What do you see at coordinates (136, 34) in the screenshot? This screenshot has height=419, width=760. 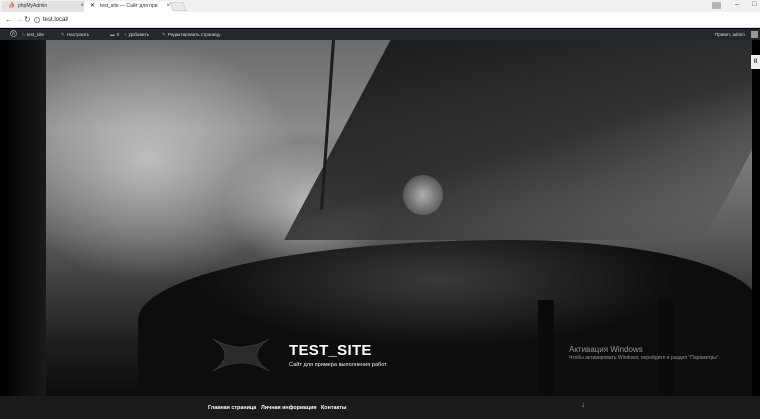 I see `admin-bar-add-new: + Добавить` at bounding box center [136, 34].